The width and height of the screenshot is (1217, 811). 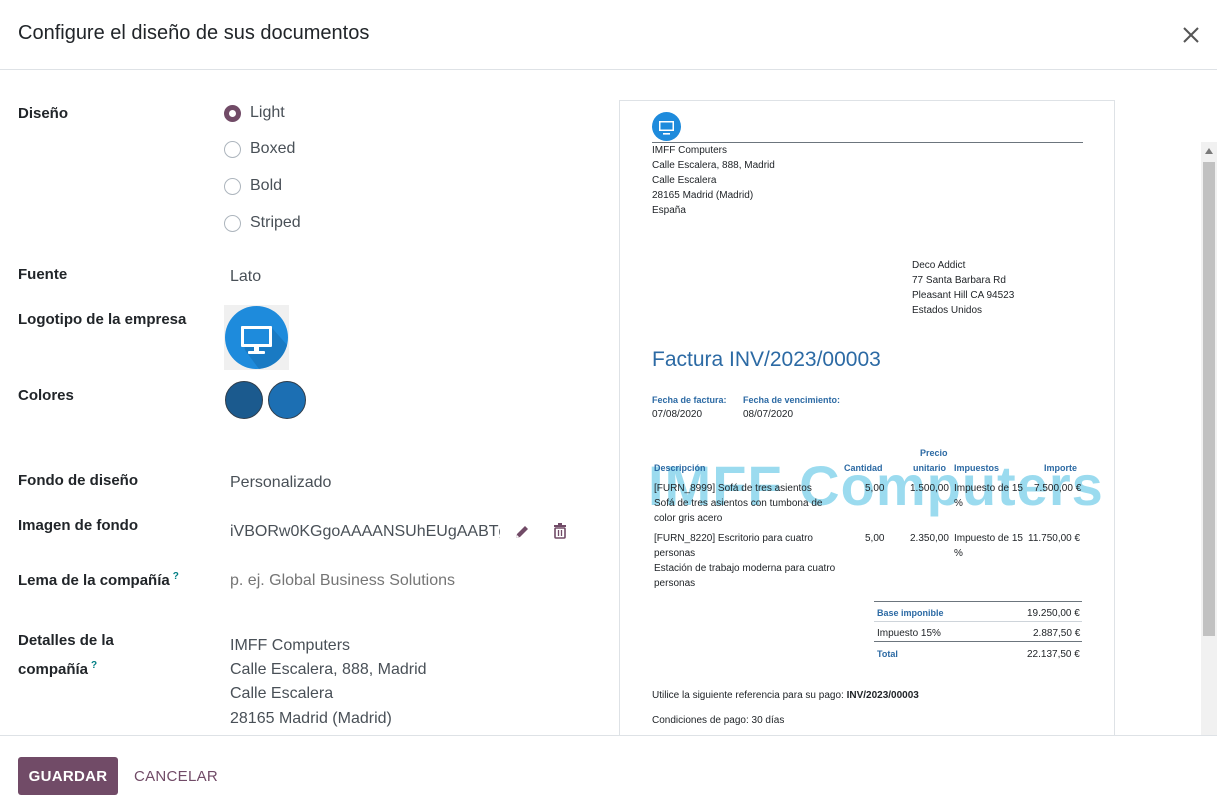 What do you see at coordinates (273, 148) in the screenshot?
I see `layout-option-label: Boxed` at bounding box center [273, 148].